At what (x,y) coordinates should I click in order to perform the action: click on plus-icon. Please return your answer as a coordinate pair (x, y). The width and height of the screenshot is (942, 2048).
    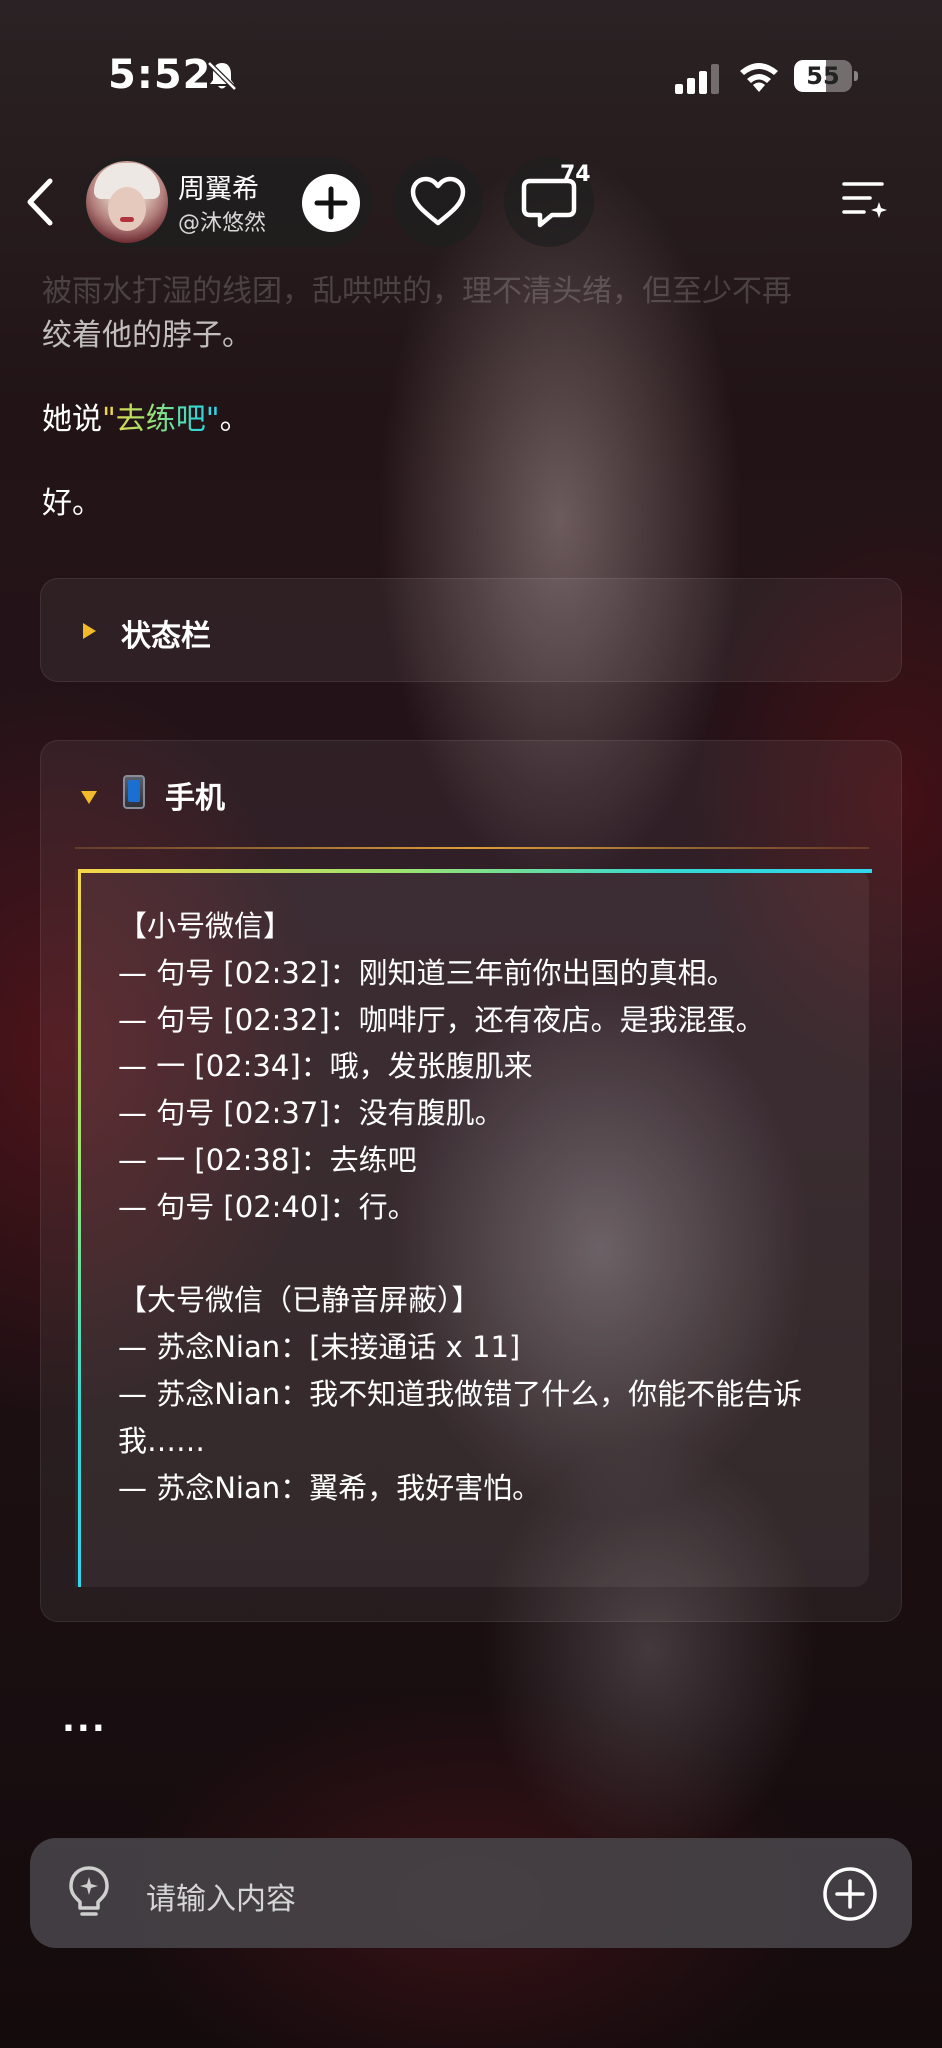
    Looking at the image, I should click on (331, 203).